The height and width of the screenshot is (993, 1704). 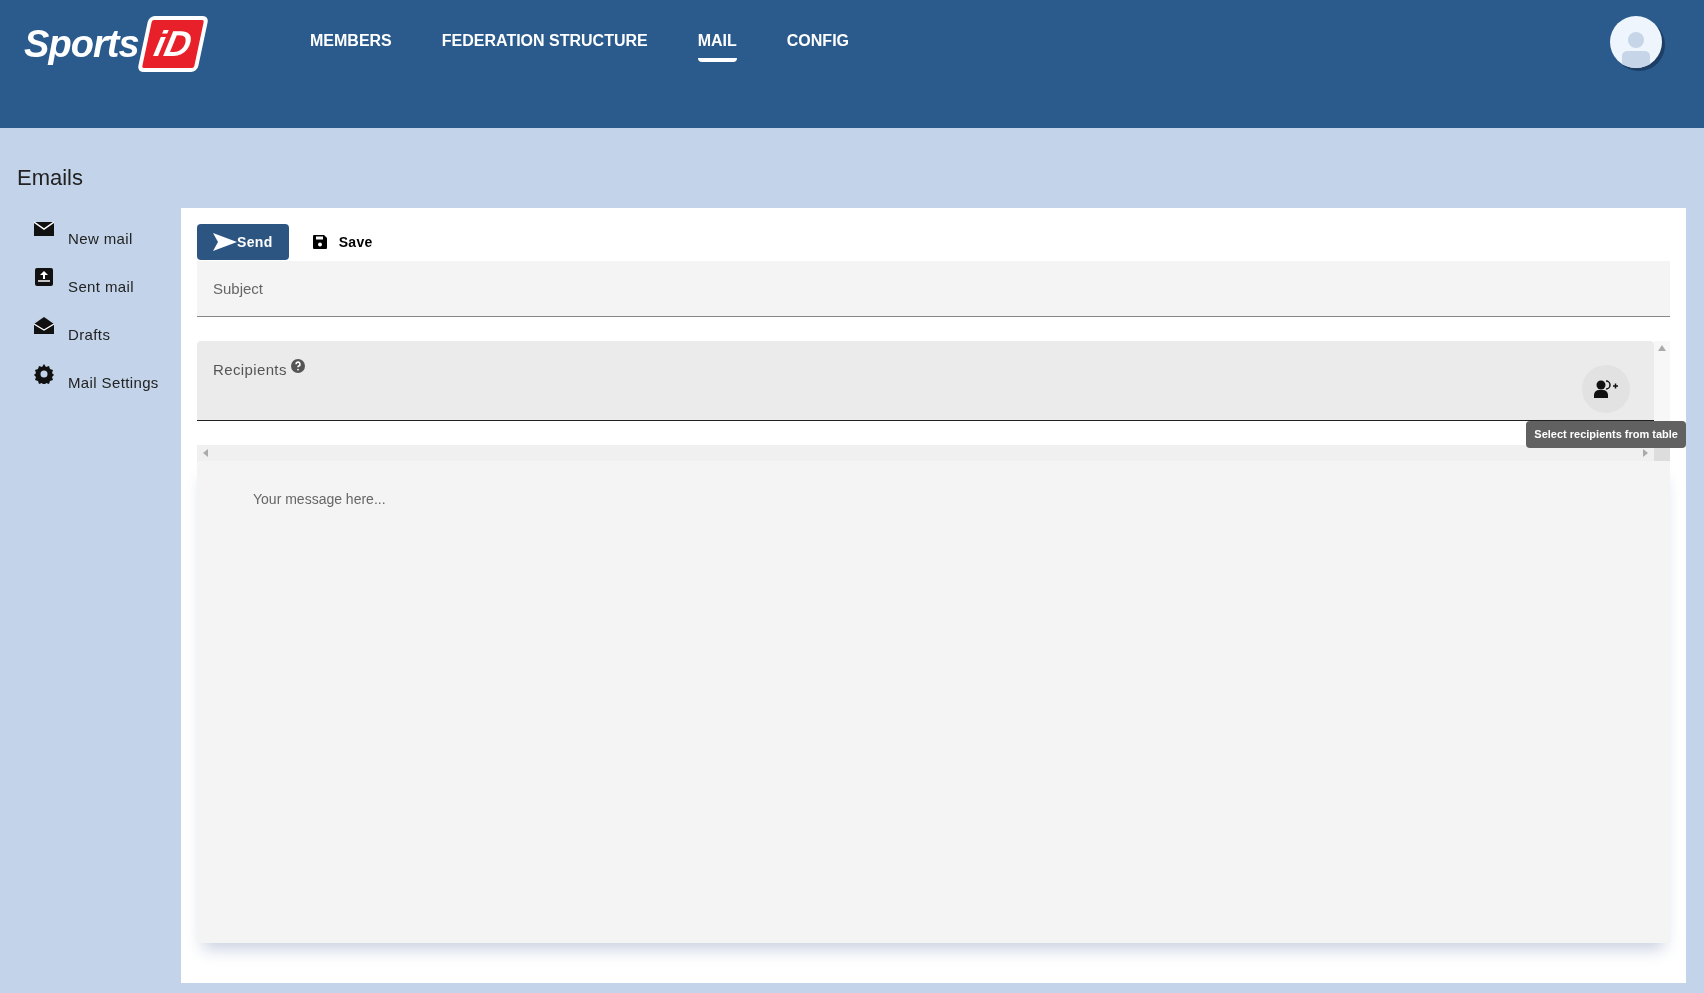 What do you see at coordinates (205, 453) in the screenshot?
I see `scroll-left-icon` at bounding box center [205, 453].